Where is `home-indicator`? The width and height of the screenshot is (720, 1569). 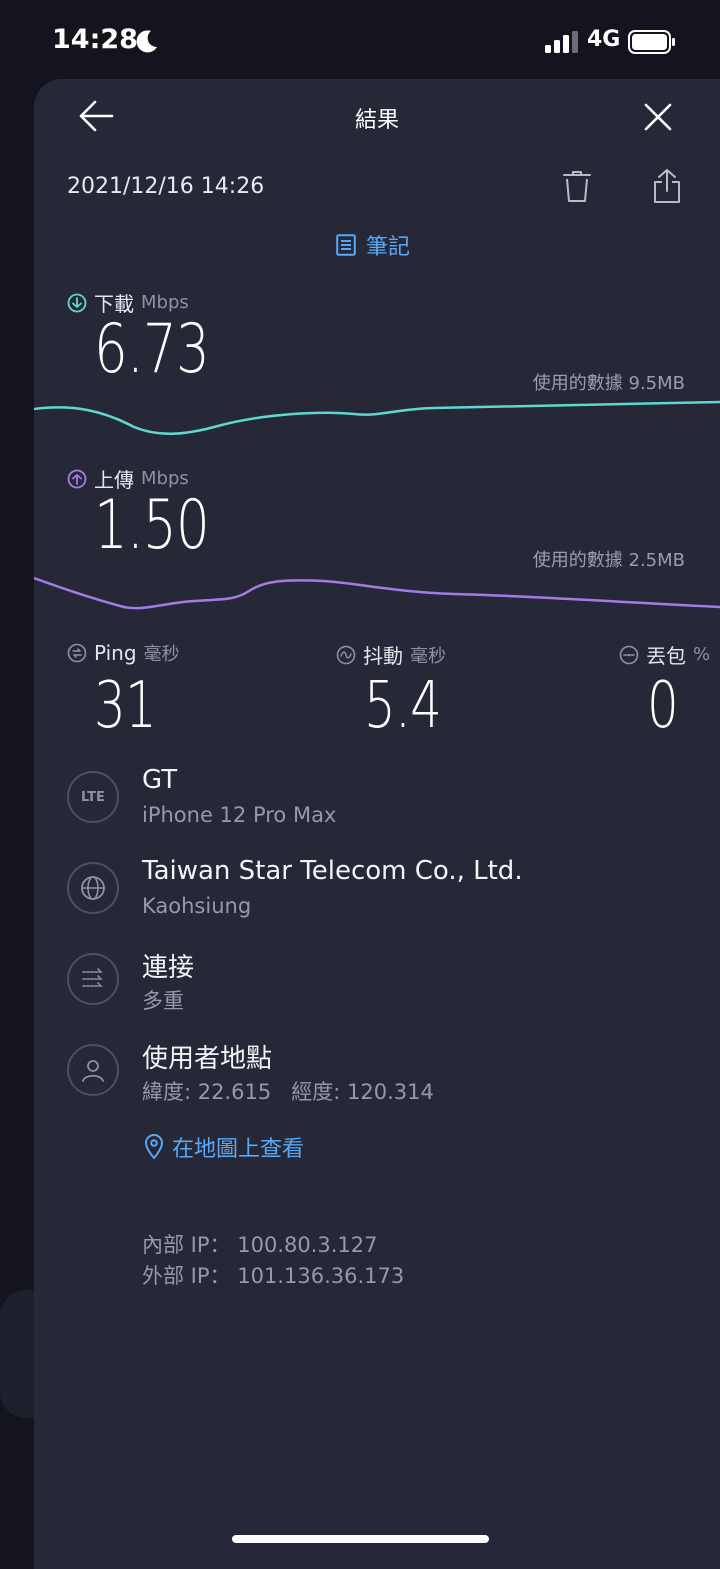
home-indicator is located at coordinates (360, 1539).